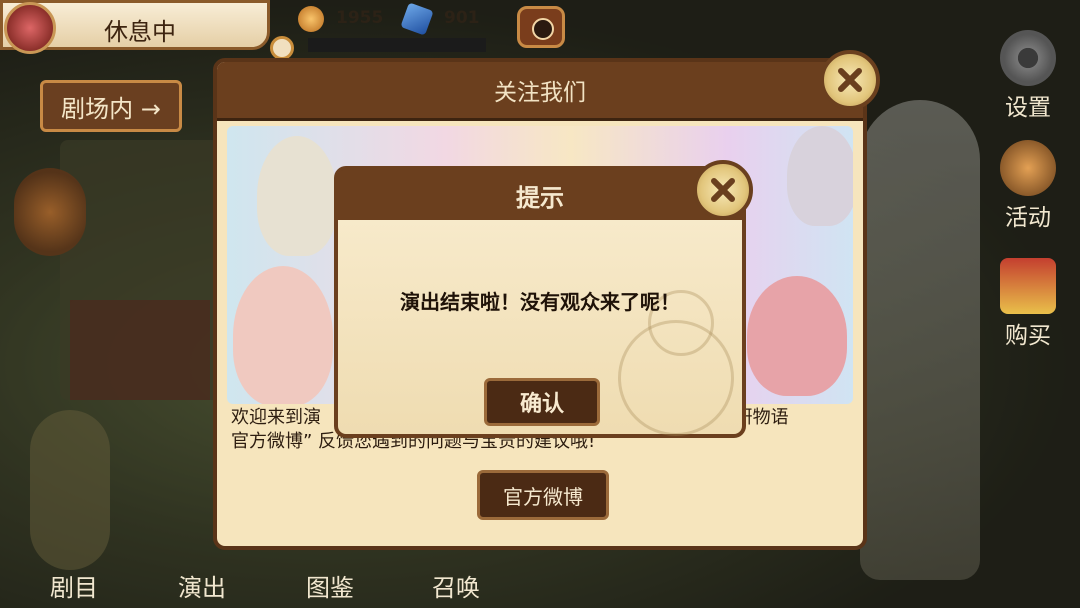 The height and width of the screenshot is (608, 1080). I want to click on shop-button: 购买, so click(1028, 304).